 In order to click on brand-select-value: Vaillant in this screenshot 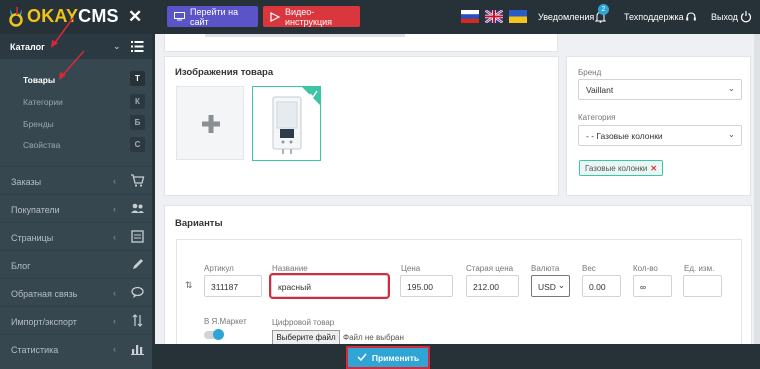, I will do `click(600, 90)`.